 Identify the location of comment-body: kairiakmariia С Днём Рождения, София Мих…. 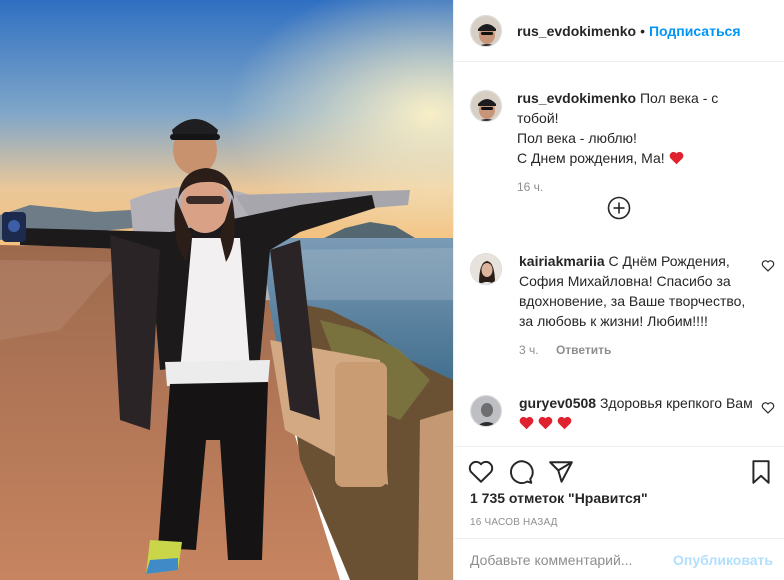
(638, 304).